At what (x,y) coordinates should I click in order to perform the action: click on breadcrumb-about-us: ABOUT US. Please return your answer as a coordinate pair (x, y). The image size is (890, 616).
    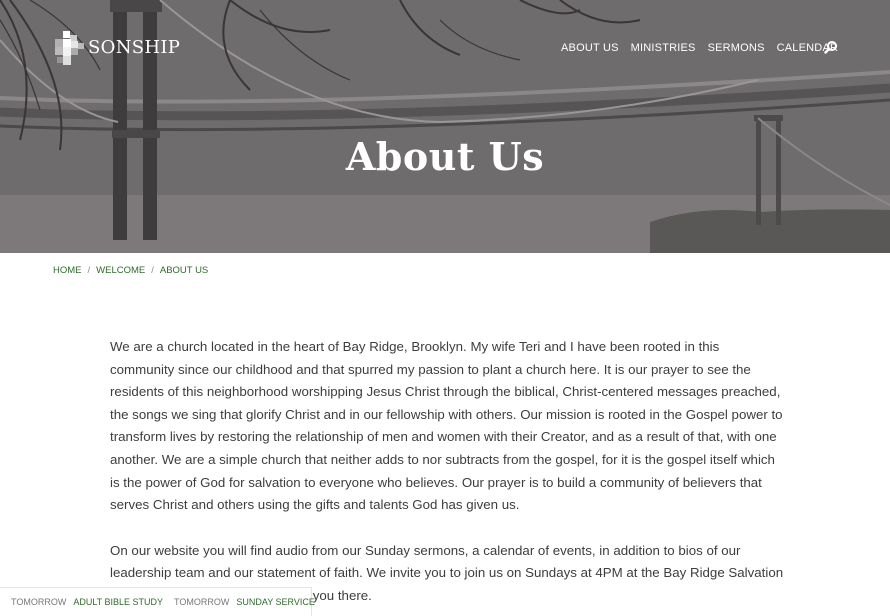
    Looking at the image, I should click on (184, 270).